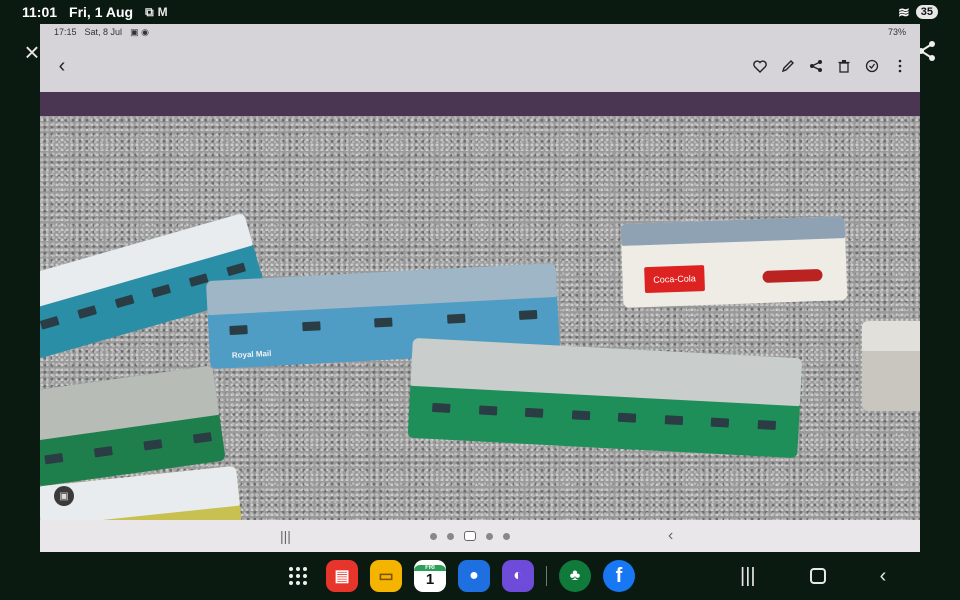 Image resolution: width=960 pixels, height=600 pixels. I want to click on green-carriage-left, so click(133, 426).